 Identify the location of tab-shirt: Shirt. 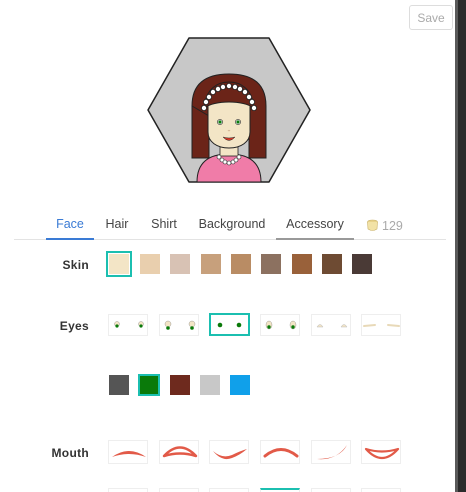
(164, 225).